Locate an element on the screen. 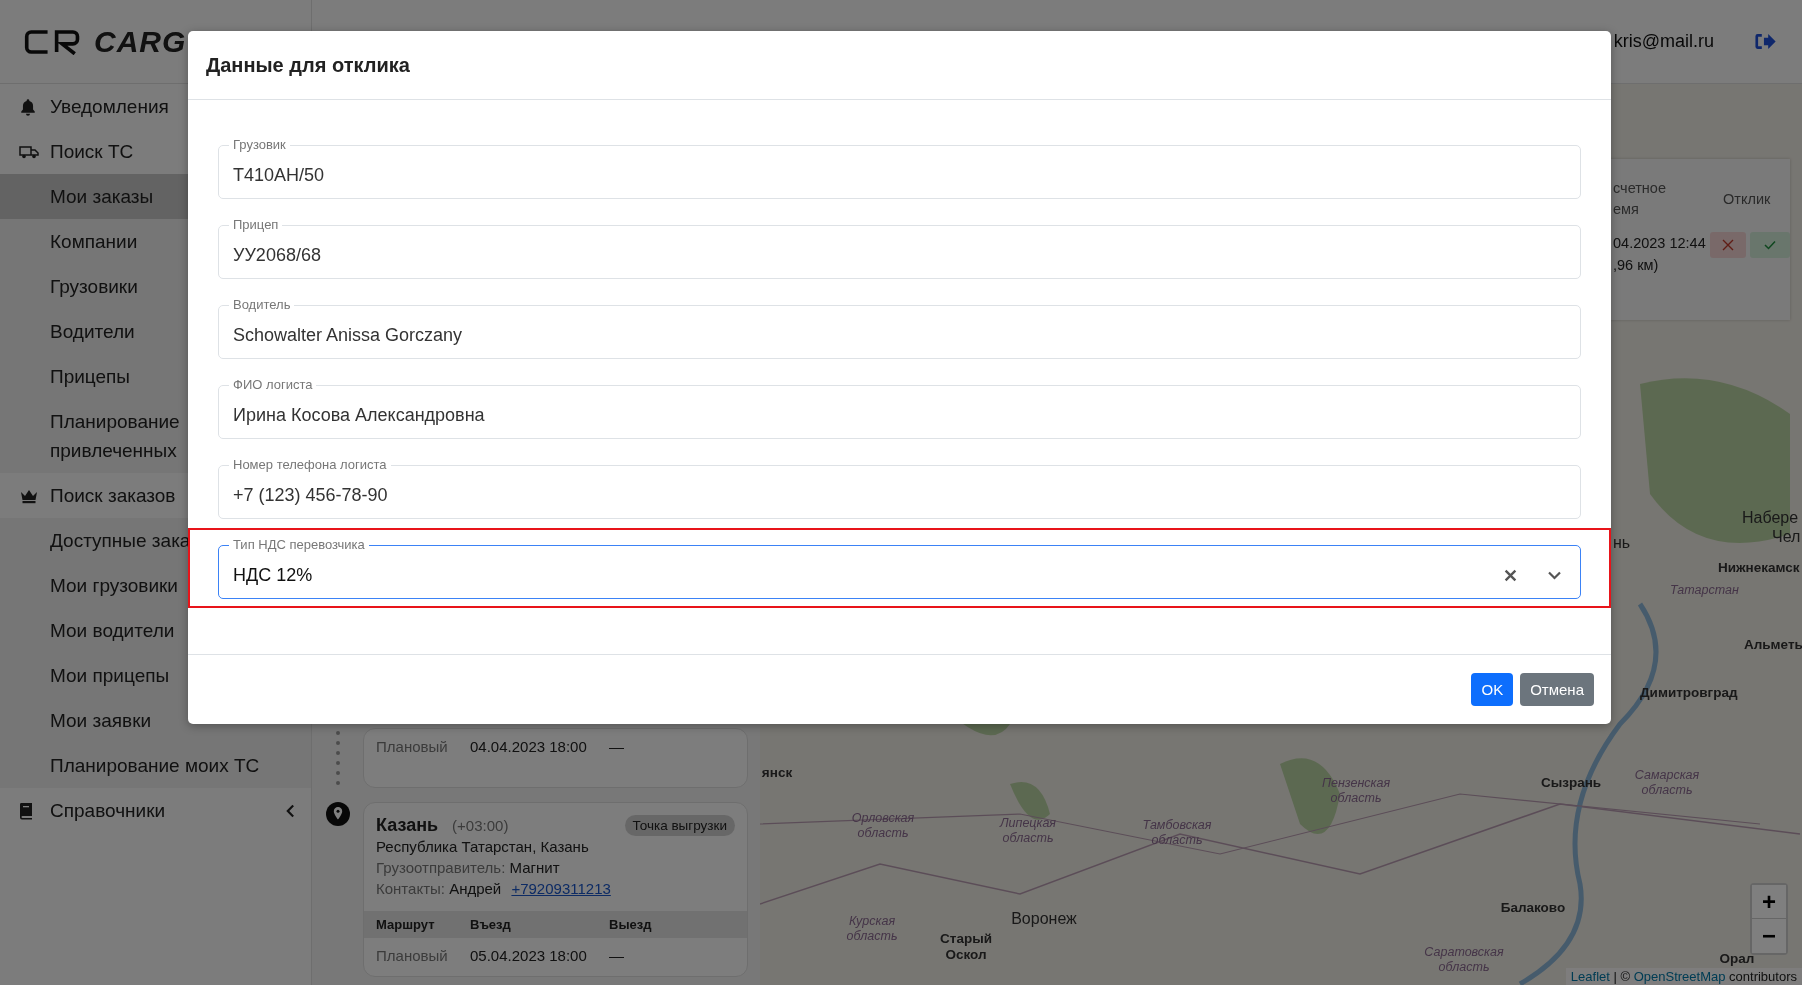  map-label: Орловская область is located at coordinates (883, 826).